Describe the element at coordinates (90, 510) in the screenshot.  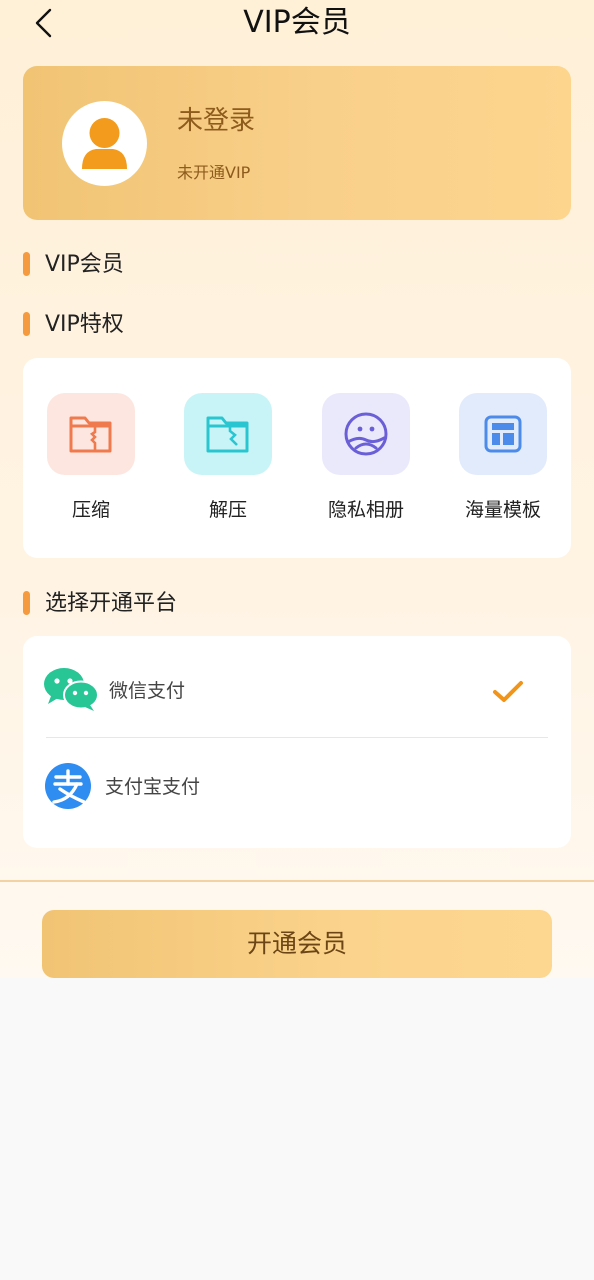
I see `privilege-label: 压缩` at that location.